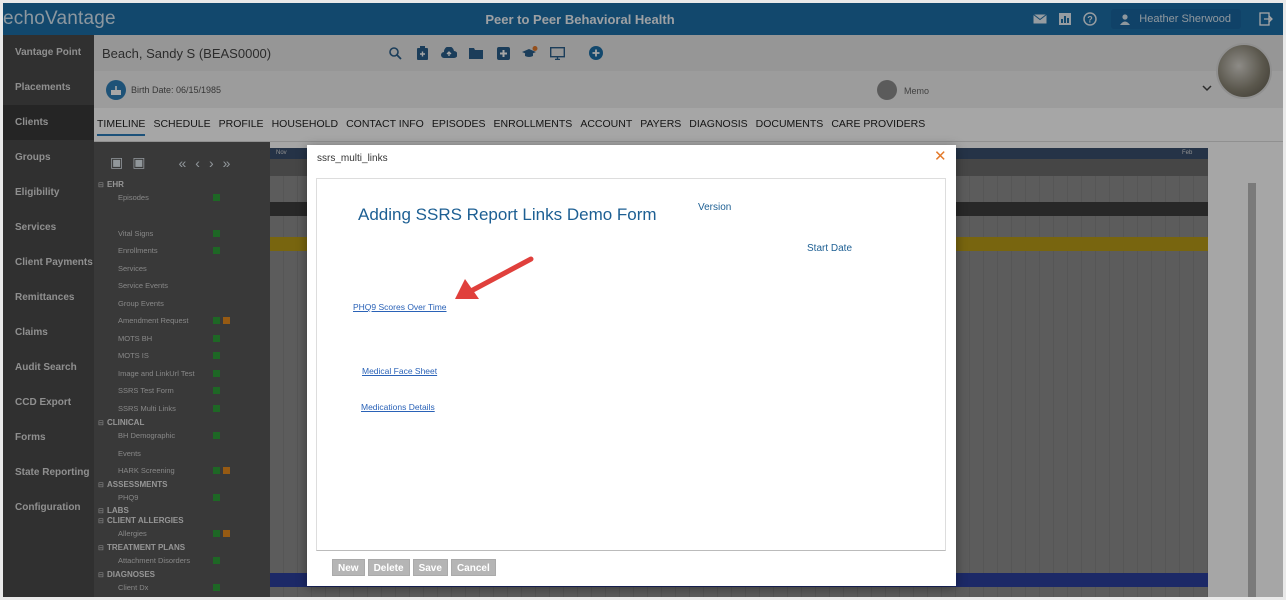  What do you see at coordinates (398, 407) in the screenshot?
I see `medications-details-link: Medications Details` at bounding box center [398, 407].